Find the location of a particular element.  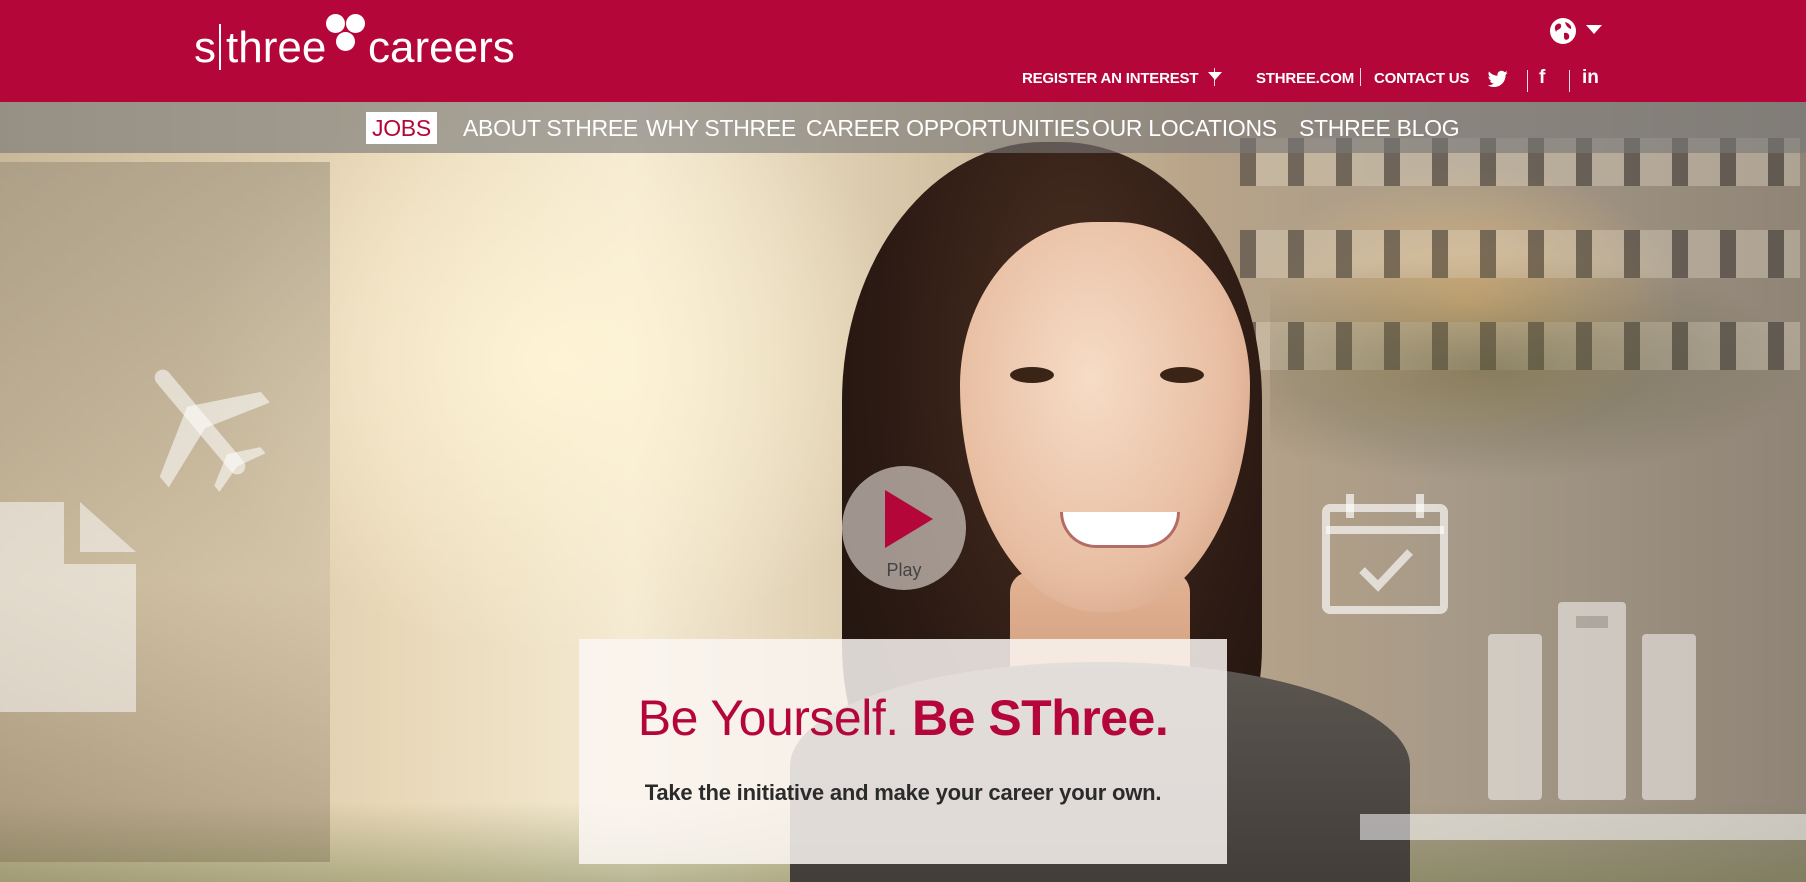

hero-headline-bold: Be SThree. is located at coordinates (1040, 718).